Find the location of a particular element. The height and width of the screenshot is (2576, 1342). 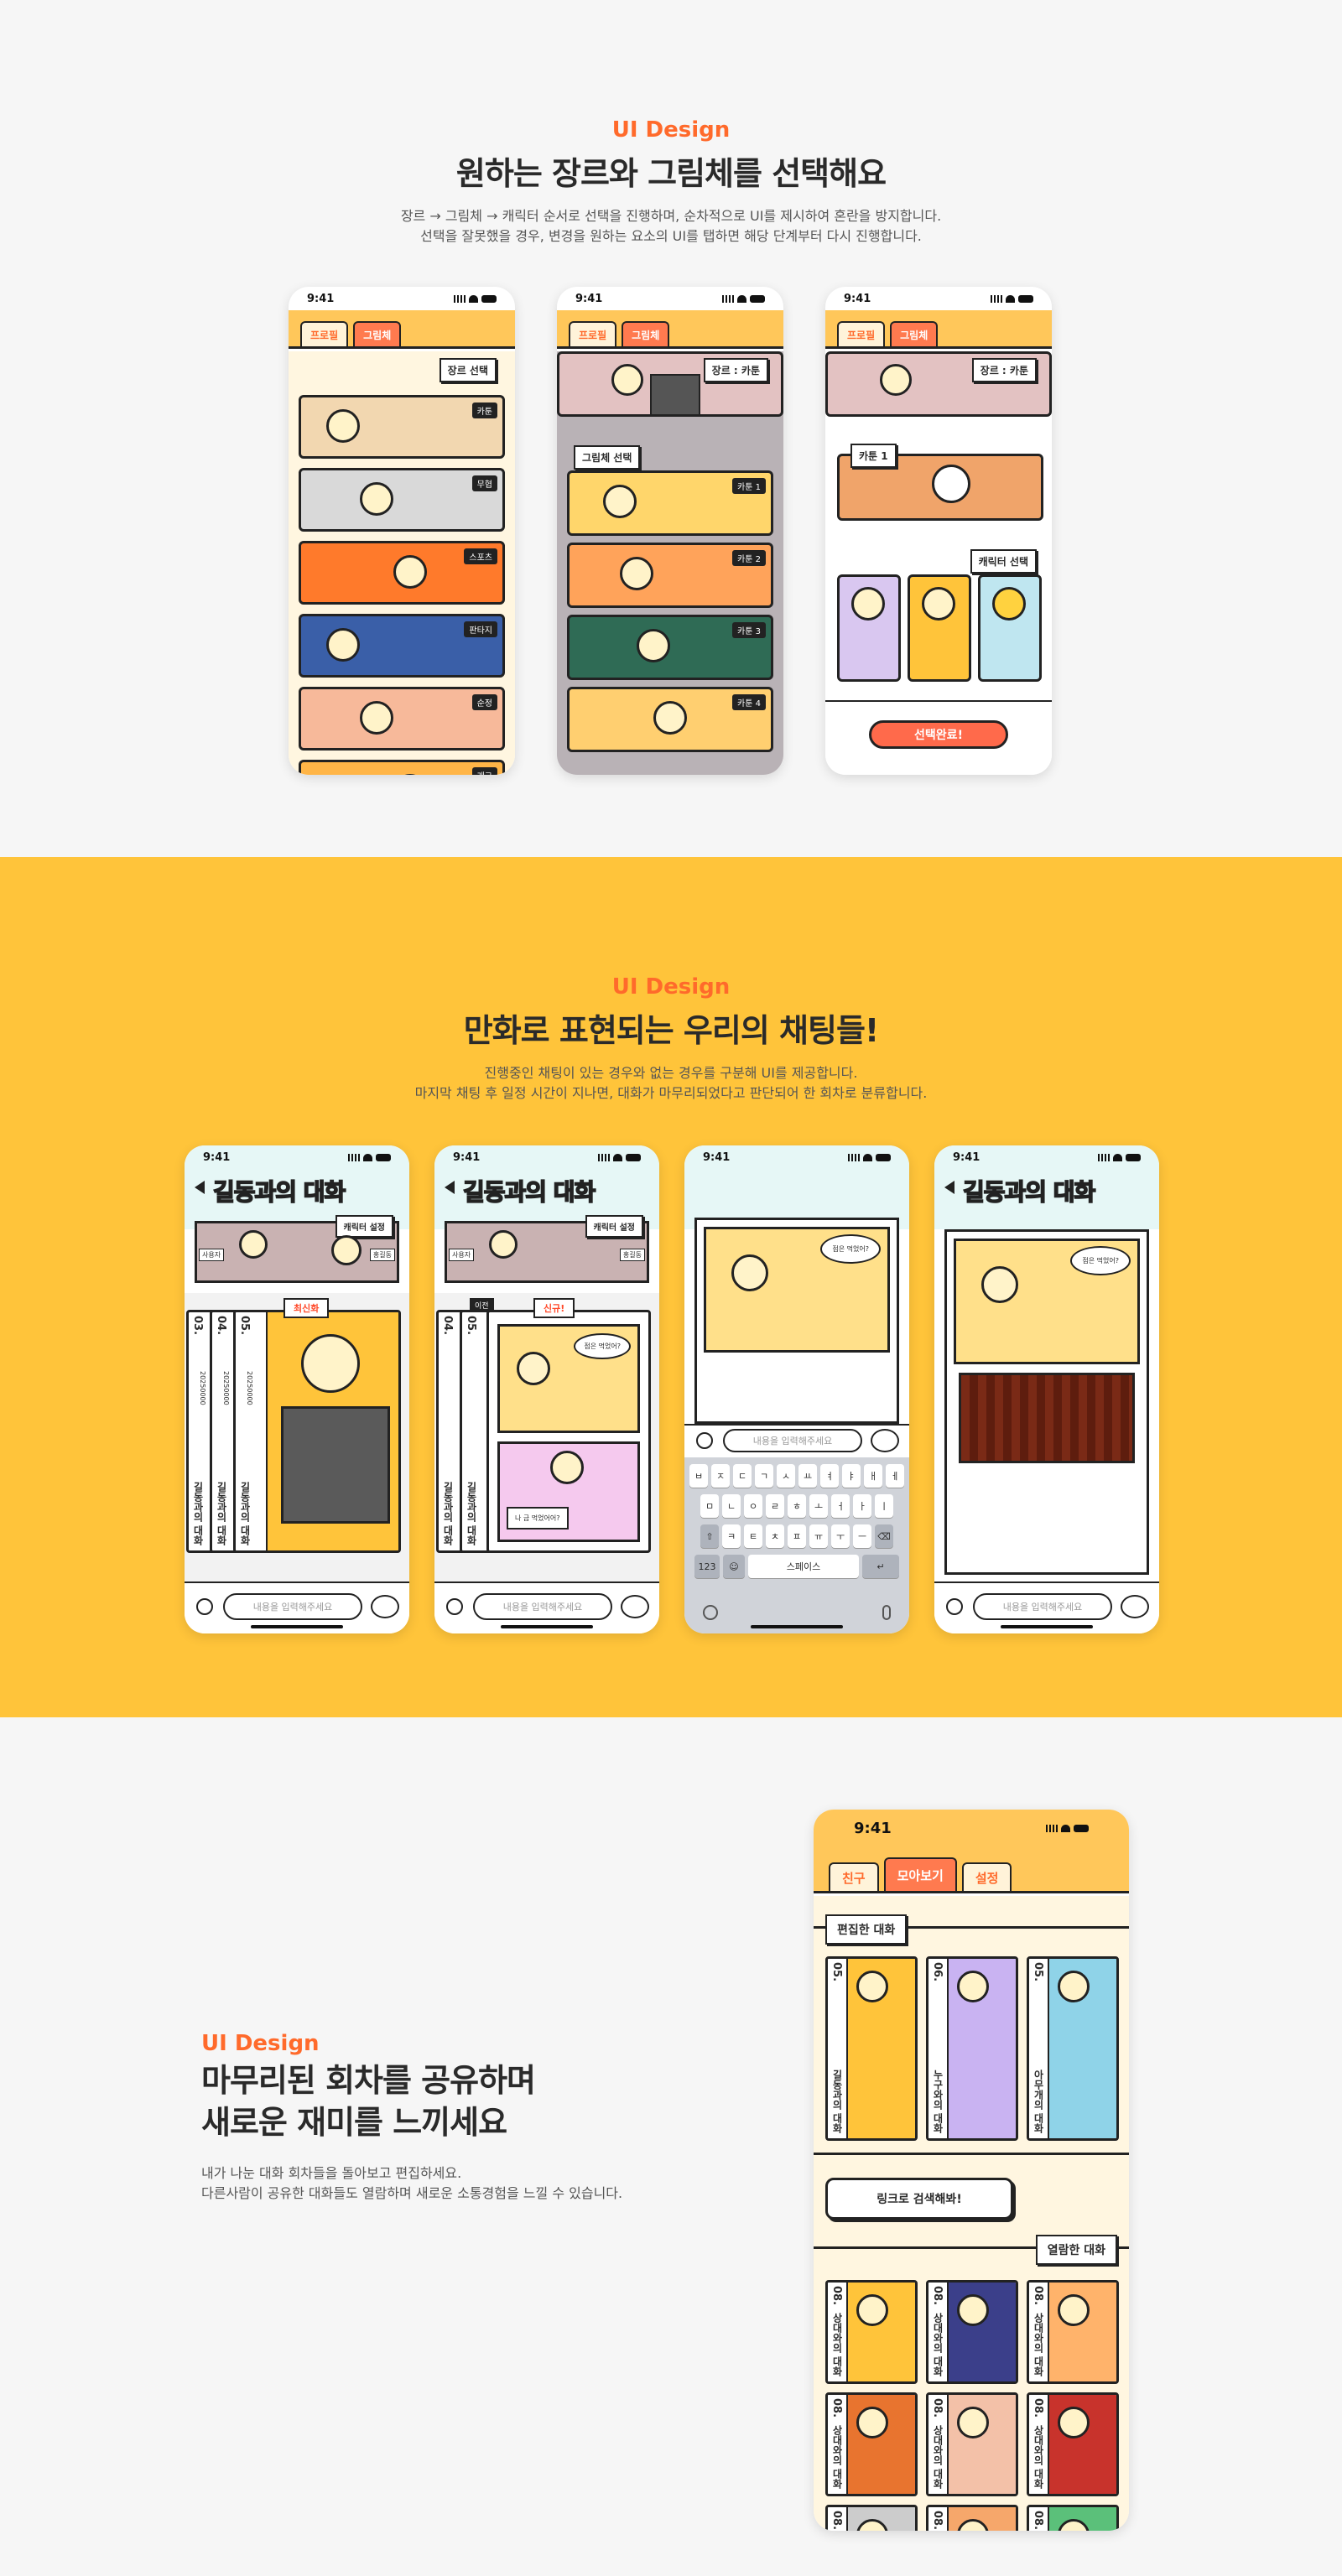

globe-icon is located at coordinates (710, 1612).